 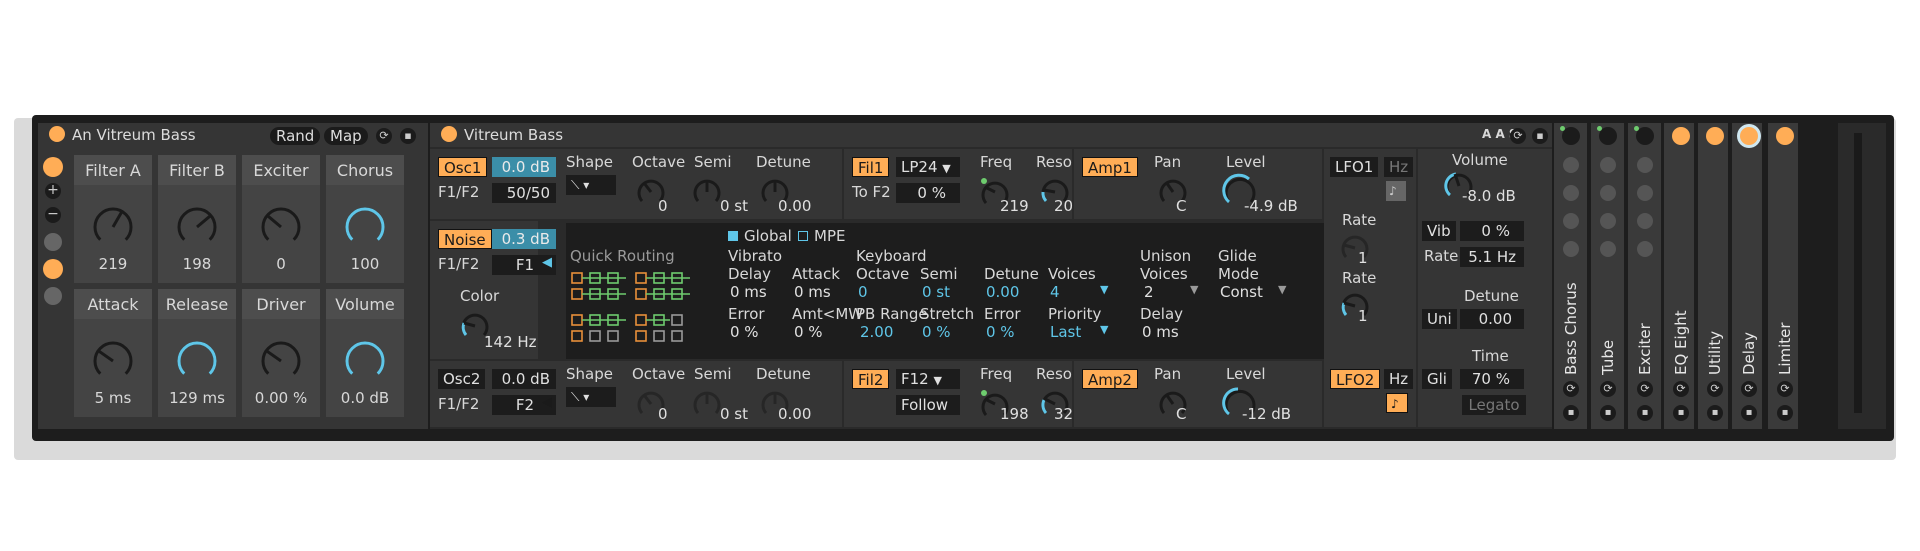 What do you see at coordinates (1104, 289) in the screenshot?
I see `kb-voices-dropdown-icon: ▼` at bounding box center [1104, 289].